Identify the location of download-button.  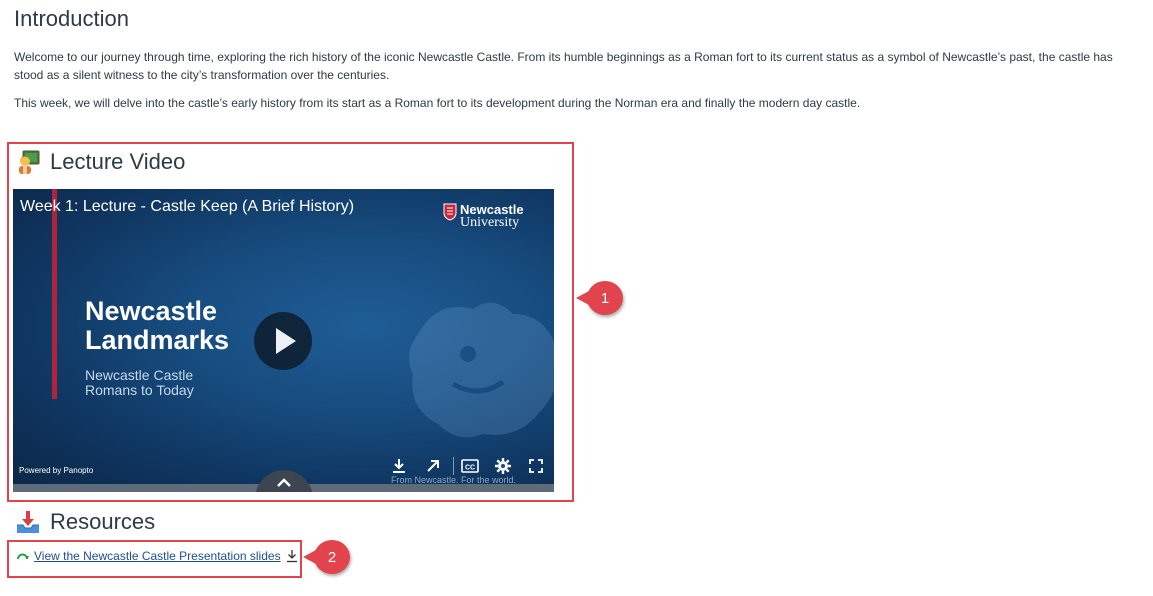
(399, 466).